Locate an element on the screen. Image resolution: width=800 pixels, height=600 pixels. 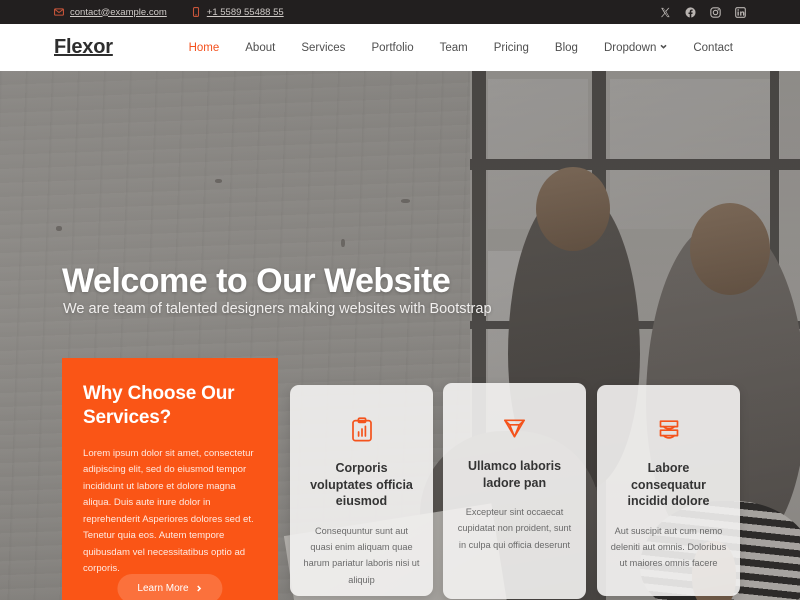
feature-card-2-title: Ullamco laboris ladore pan is located at coordinates (514, 474).